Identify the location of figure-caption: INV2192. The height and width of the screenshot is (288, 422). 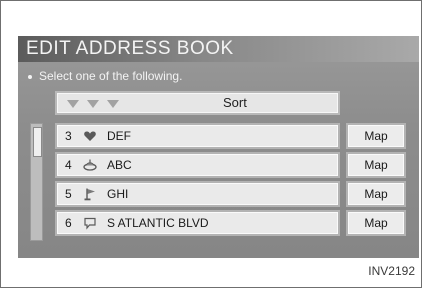
(391, 271).